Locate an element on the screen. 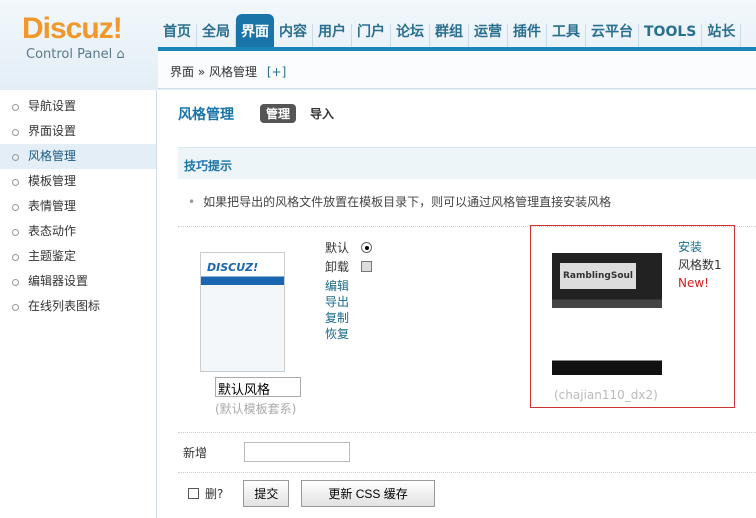 The image size is (756, 518). thumb-logo: DISCUZ! is located at coordinates (233, 267).